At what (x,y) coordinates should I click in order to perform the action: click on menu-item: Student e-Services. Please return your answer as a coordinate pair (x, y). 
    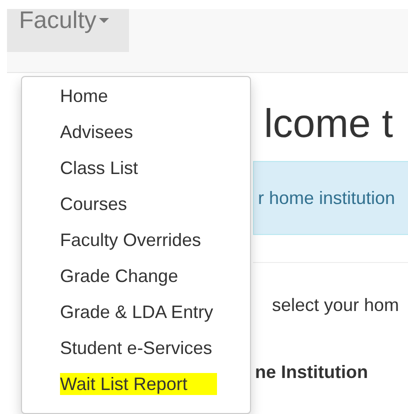
    Looking at the image, I should click on (137, 348).